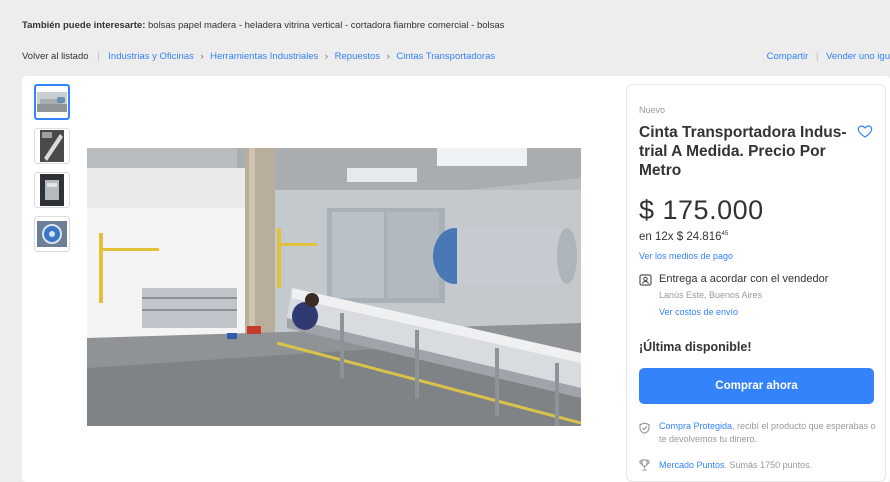  What do you see at coordinates (652, 110) in the screenshot?
I see `condition-label: Nuevo` at bounding box center [652, 110].